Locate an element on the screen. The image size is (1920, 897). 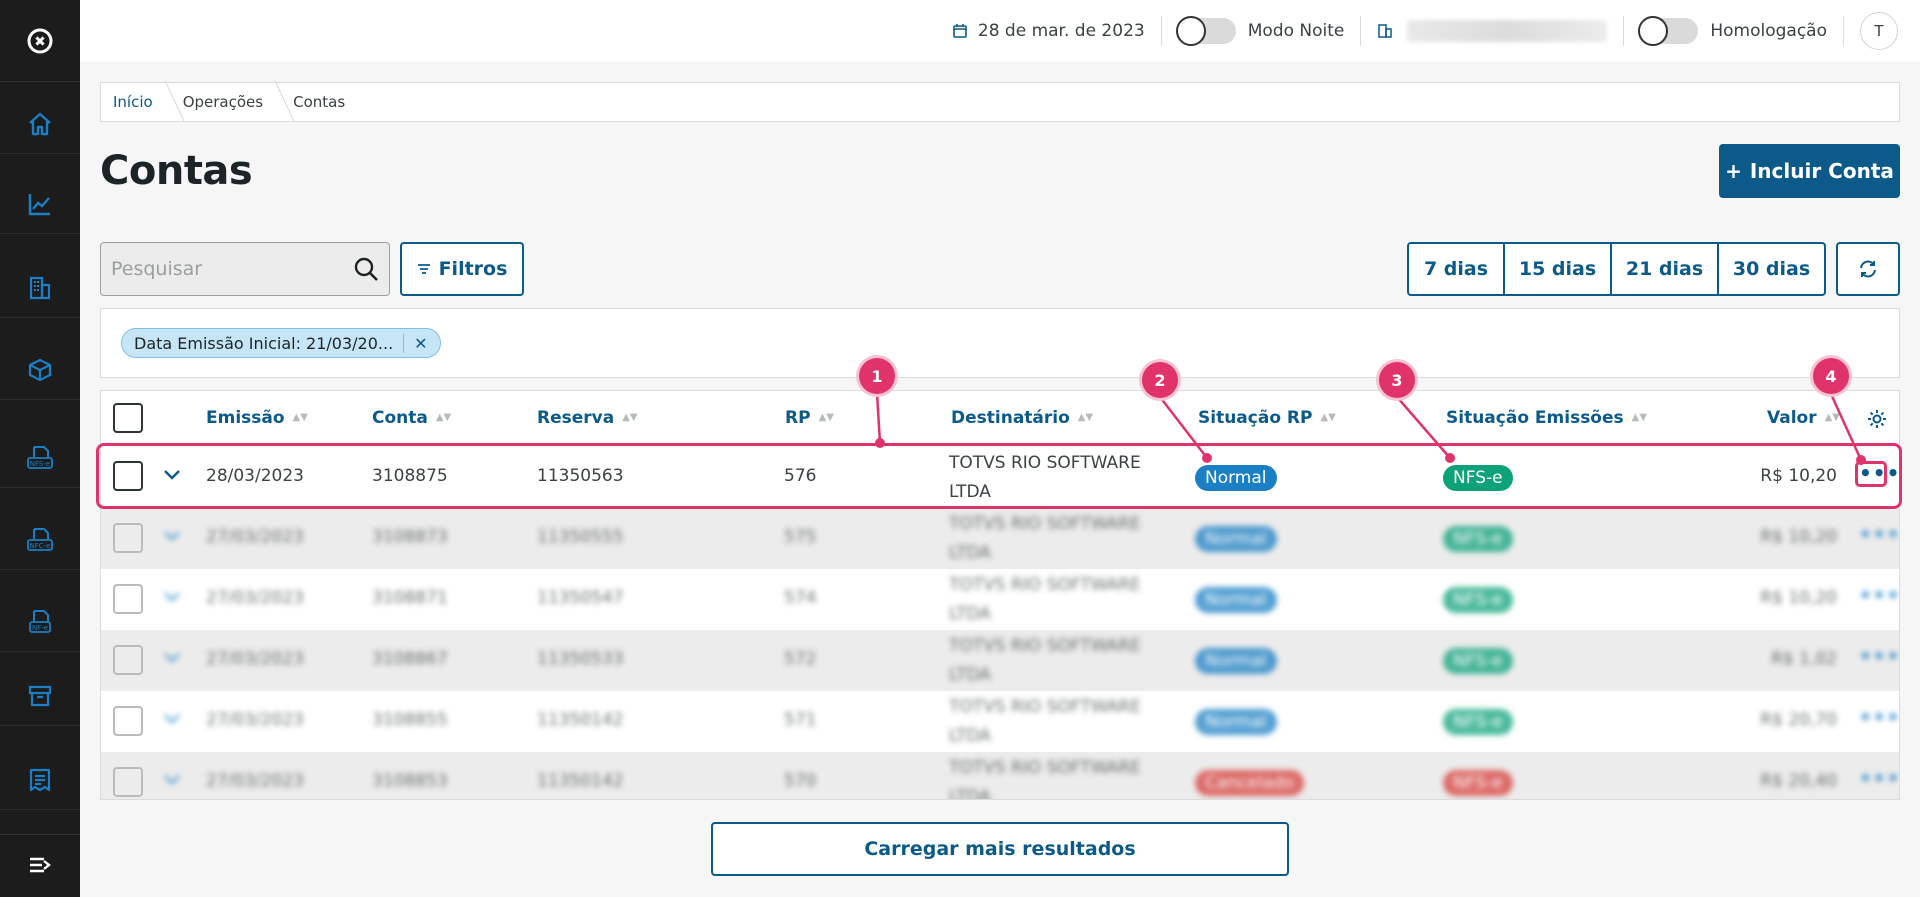
night-mode-toggle is located at coordinates (1205, 31).